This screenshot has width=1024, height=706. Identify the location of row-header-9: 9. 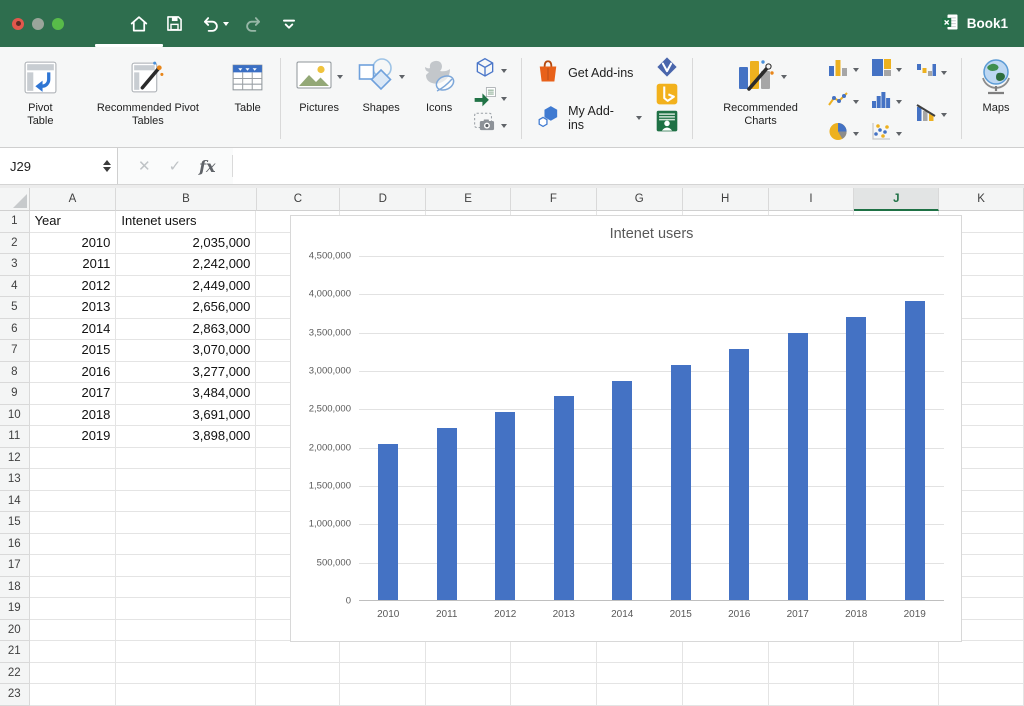
(15, 394).